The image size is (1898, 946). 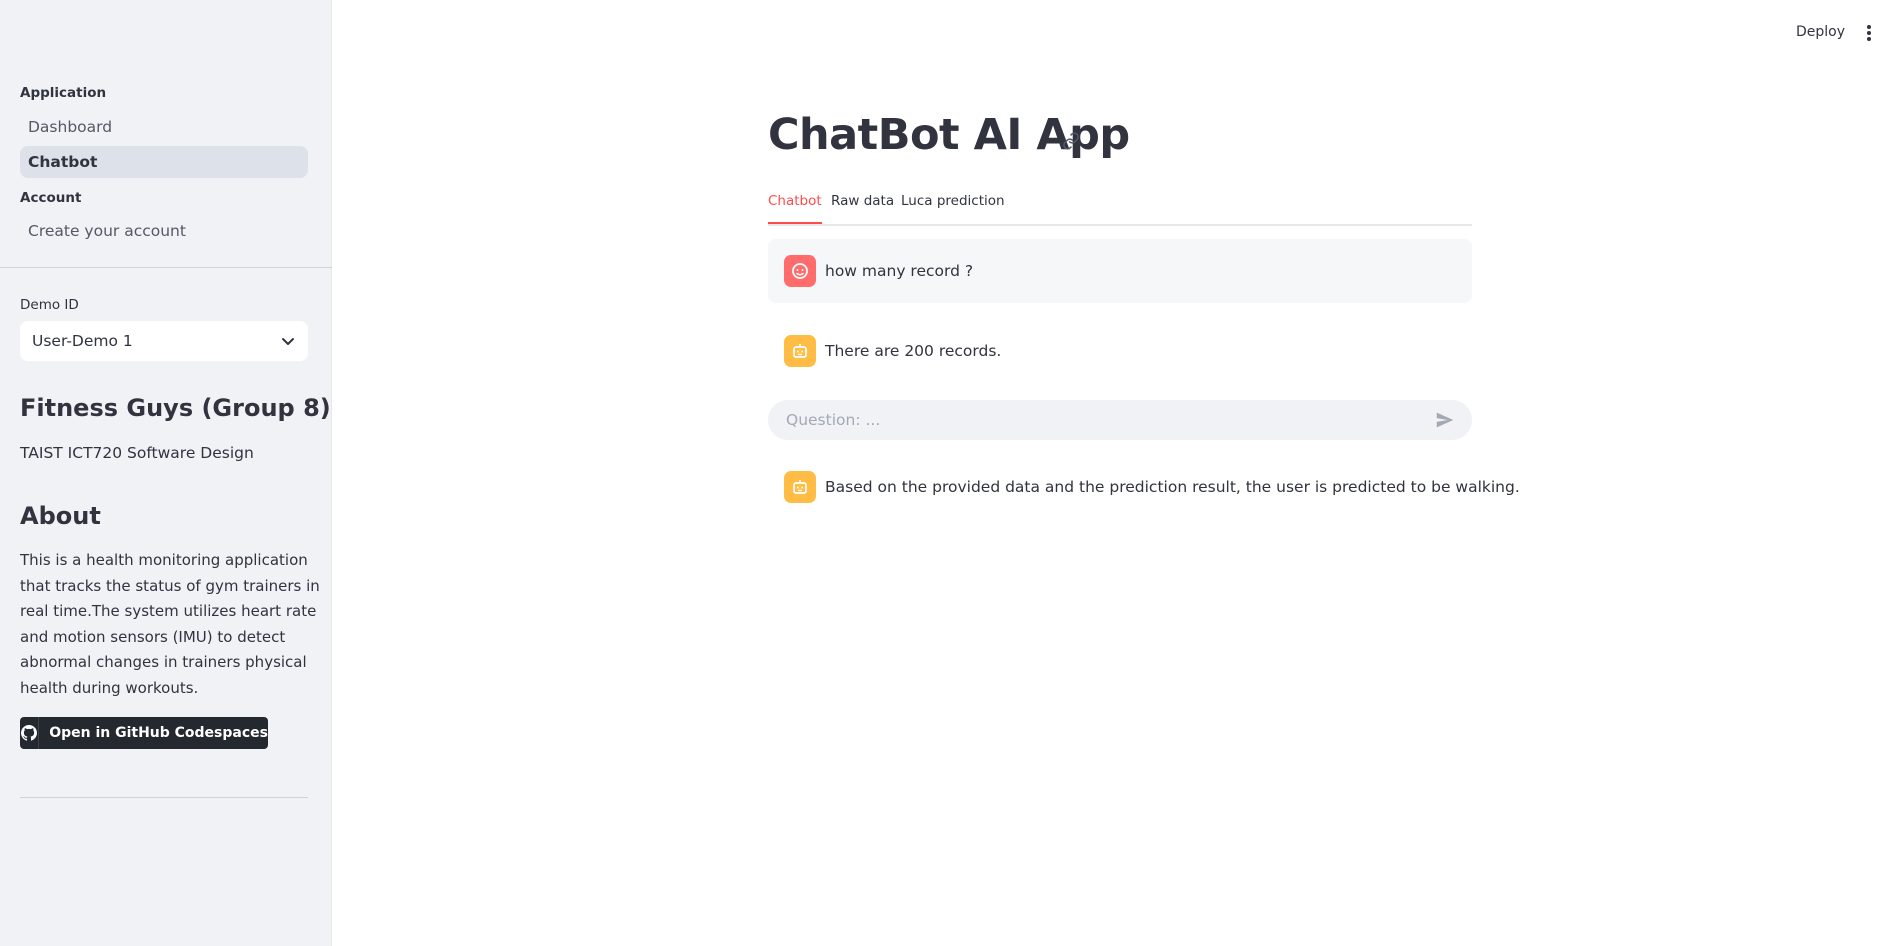 What do you see at coordinates (49, 305) in the screenshot?
I see `demo-id-label: Demo ID` at bounding box center [49, 305].